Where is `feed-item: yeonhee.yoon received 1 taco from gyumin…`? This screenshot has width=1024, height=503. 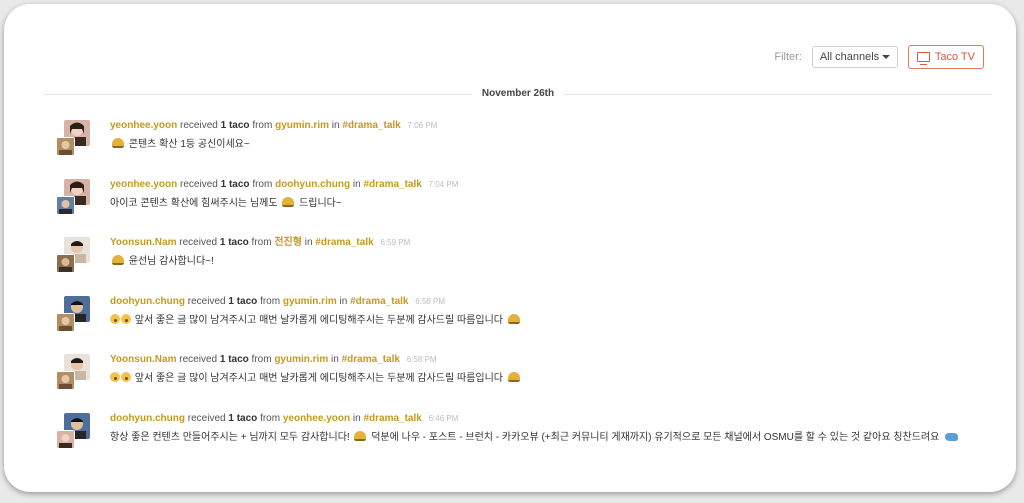 feed-item: yeonhee.yoon received 1 taco from gyumin… is located at coordinates (521, 146).